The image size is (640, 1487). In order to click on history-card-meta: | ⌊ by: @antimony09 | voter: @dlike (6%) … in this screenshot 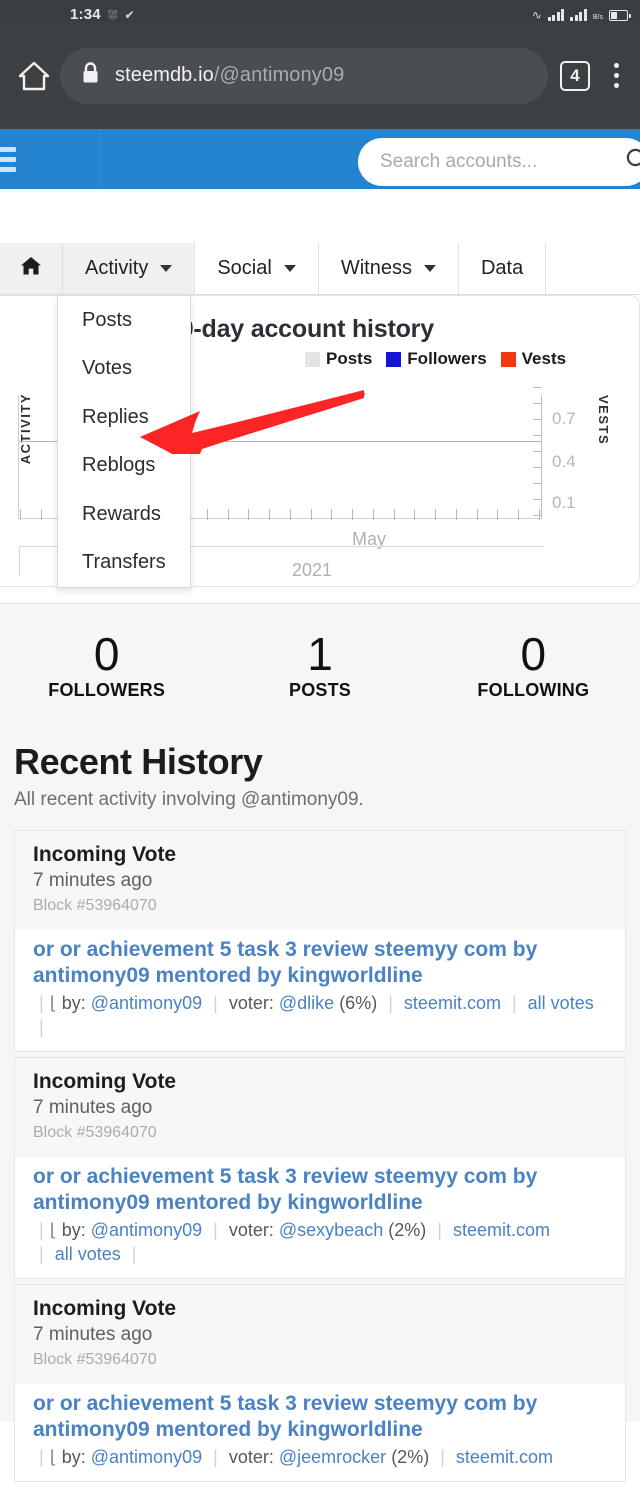, I will do `click(320, 1015)`.